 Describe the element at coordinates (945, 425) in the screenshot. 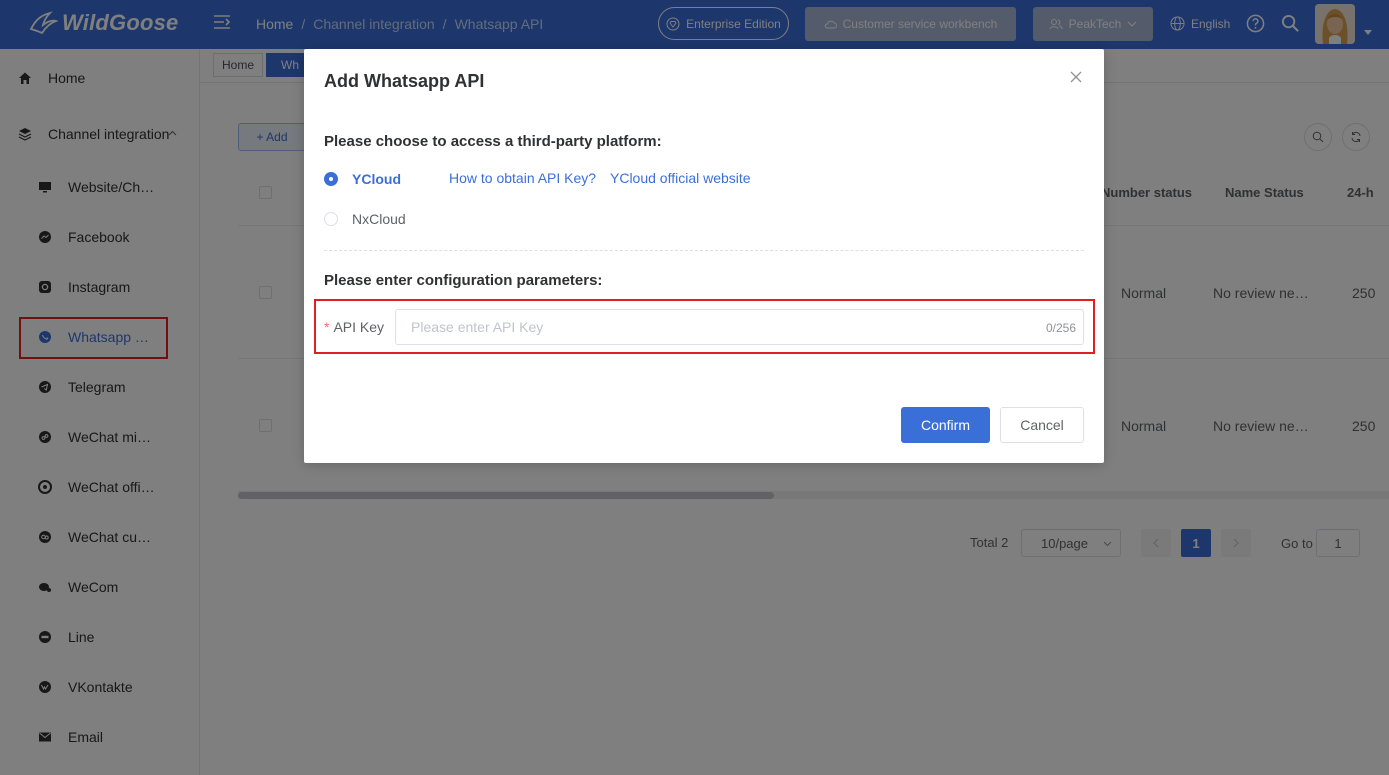

I see `confirm-button: Confirm` at that location.